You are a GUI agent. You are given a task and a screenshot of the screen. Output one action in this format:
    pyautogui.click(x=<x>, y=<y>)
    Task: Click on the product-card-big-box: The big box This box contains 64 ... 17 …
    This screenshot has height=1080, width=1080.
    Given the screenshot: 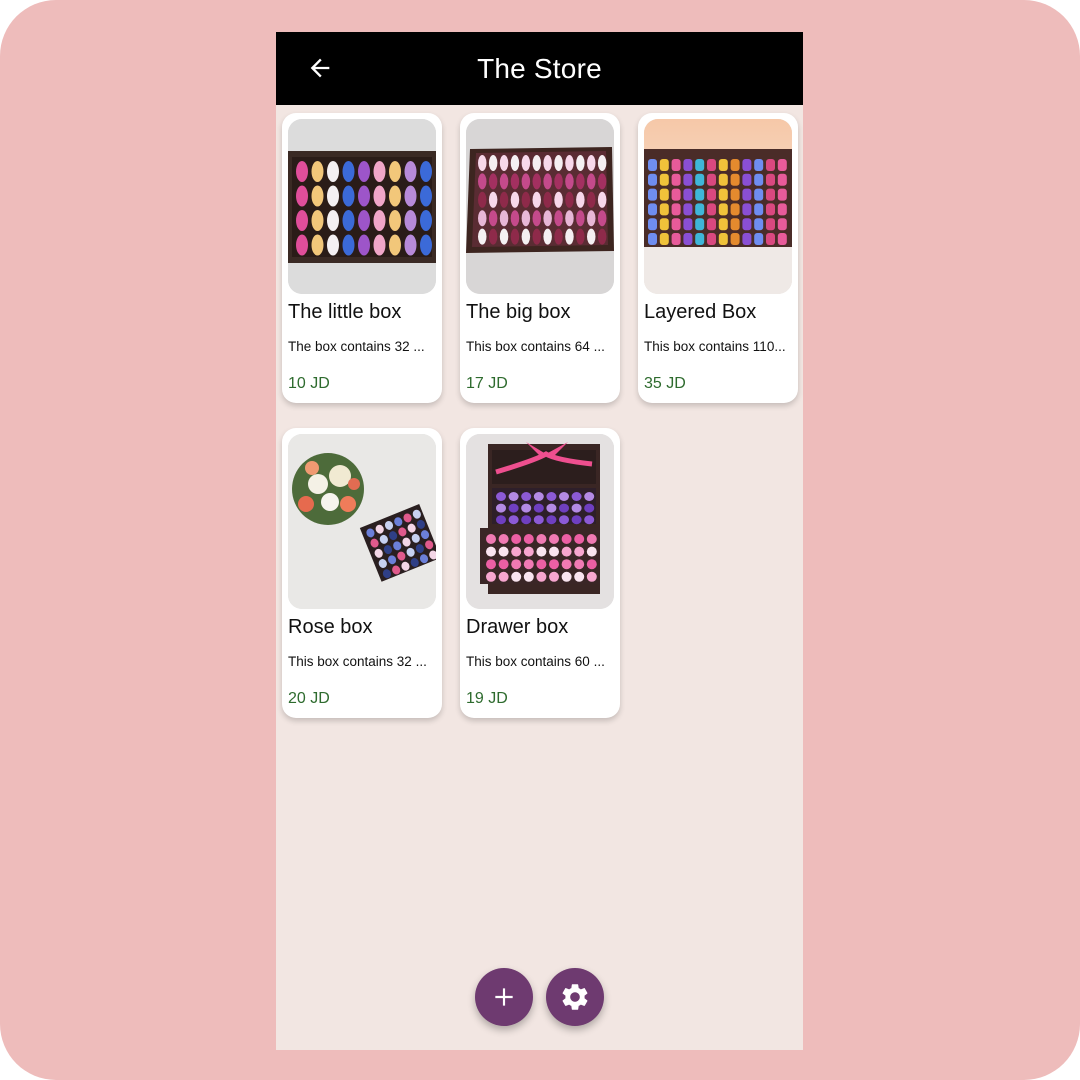 What is the action you would take?
    pyautogui.click(x=540, y=258)
    